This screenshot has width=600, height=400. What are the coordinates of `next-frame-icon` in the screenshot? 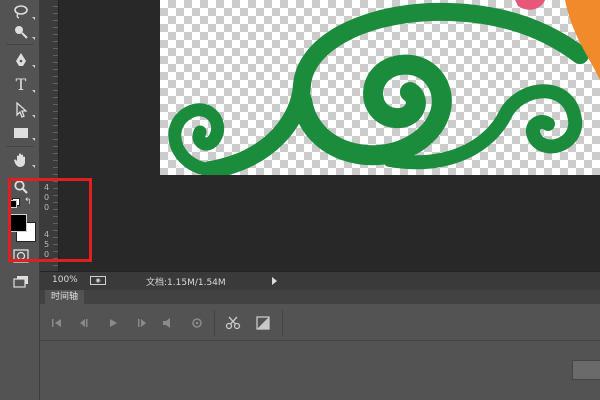 It's located at (142, 323).